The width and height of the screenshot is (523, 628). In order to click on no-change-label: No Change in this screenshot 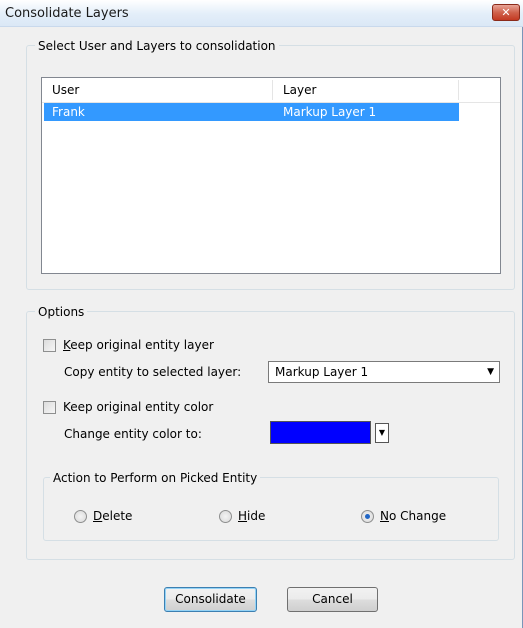, I will do `click(413, 516)`.